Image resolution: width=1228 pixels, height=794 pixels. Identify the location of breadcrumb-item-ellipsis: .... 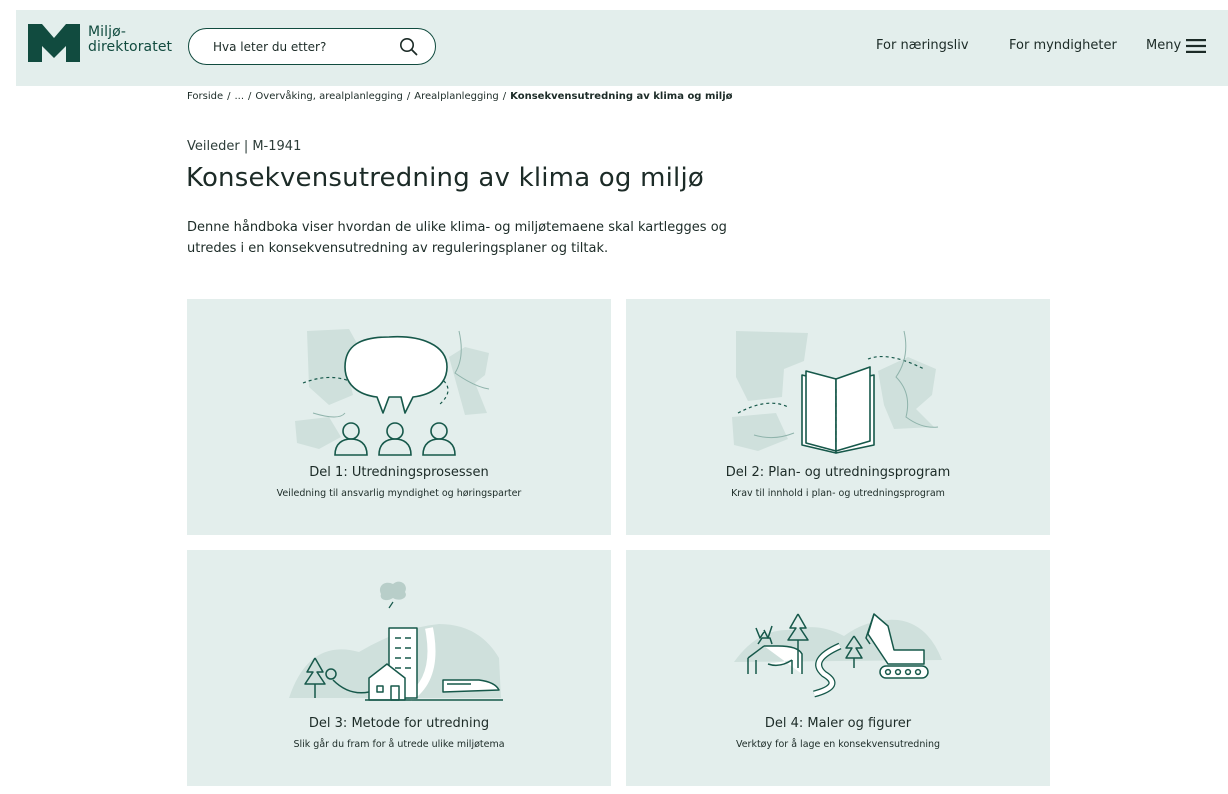
(240, 96).